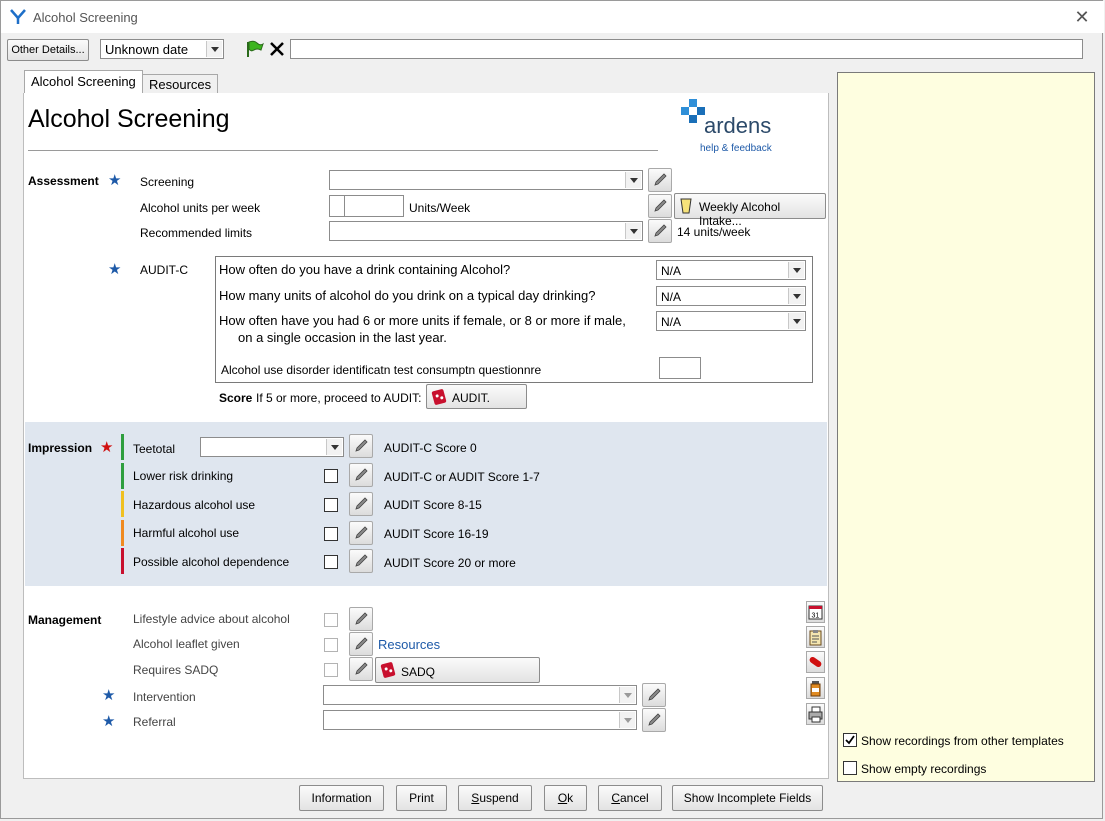 The width and height of the screenshot is (1105, 821). I want to click on units-input, so click(374, 206).